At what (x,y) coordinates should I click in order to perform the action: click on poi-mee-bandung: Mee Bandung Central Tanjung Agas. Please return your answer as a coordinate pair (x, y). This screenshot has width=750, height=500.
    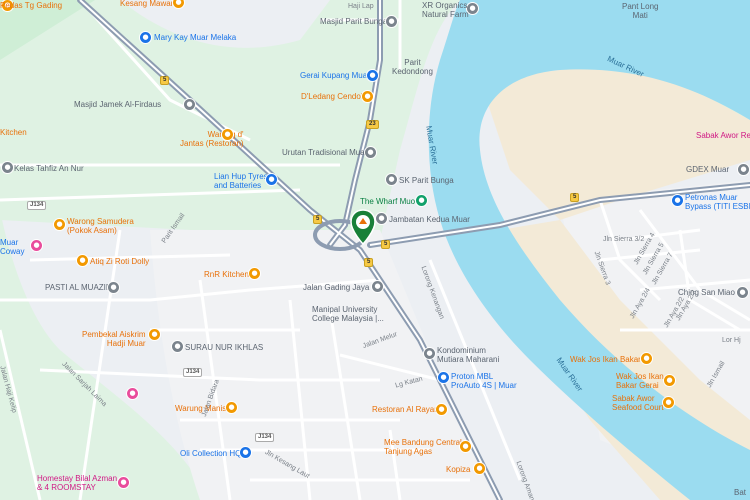
    Looking at the image, I should click on (423, 447).